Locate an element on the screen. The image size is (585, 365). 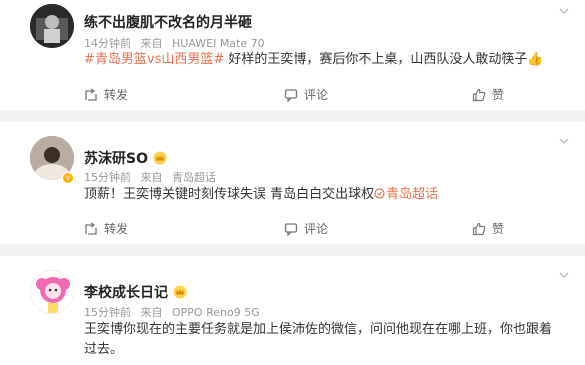
hashtag-link: #青岛男篮vs山西男篮# is located at coordinates (154, 59).